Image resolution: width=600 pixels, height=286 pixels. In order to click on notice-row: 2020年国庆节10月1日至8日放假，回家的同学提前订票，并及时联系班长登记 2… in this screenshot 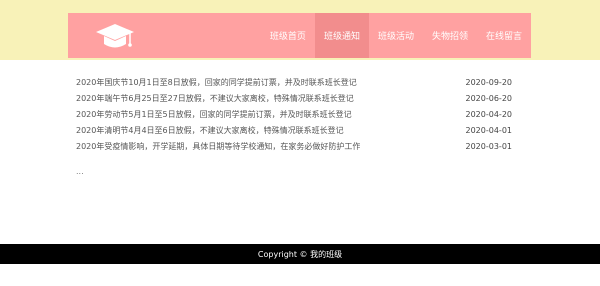, I will do `click(294, 82)`.